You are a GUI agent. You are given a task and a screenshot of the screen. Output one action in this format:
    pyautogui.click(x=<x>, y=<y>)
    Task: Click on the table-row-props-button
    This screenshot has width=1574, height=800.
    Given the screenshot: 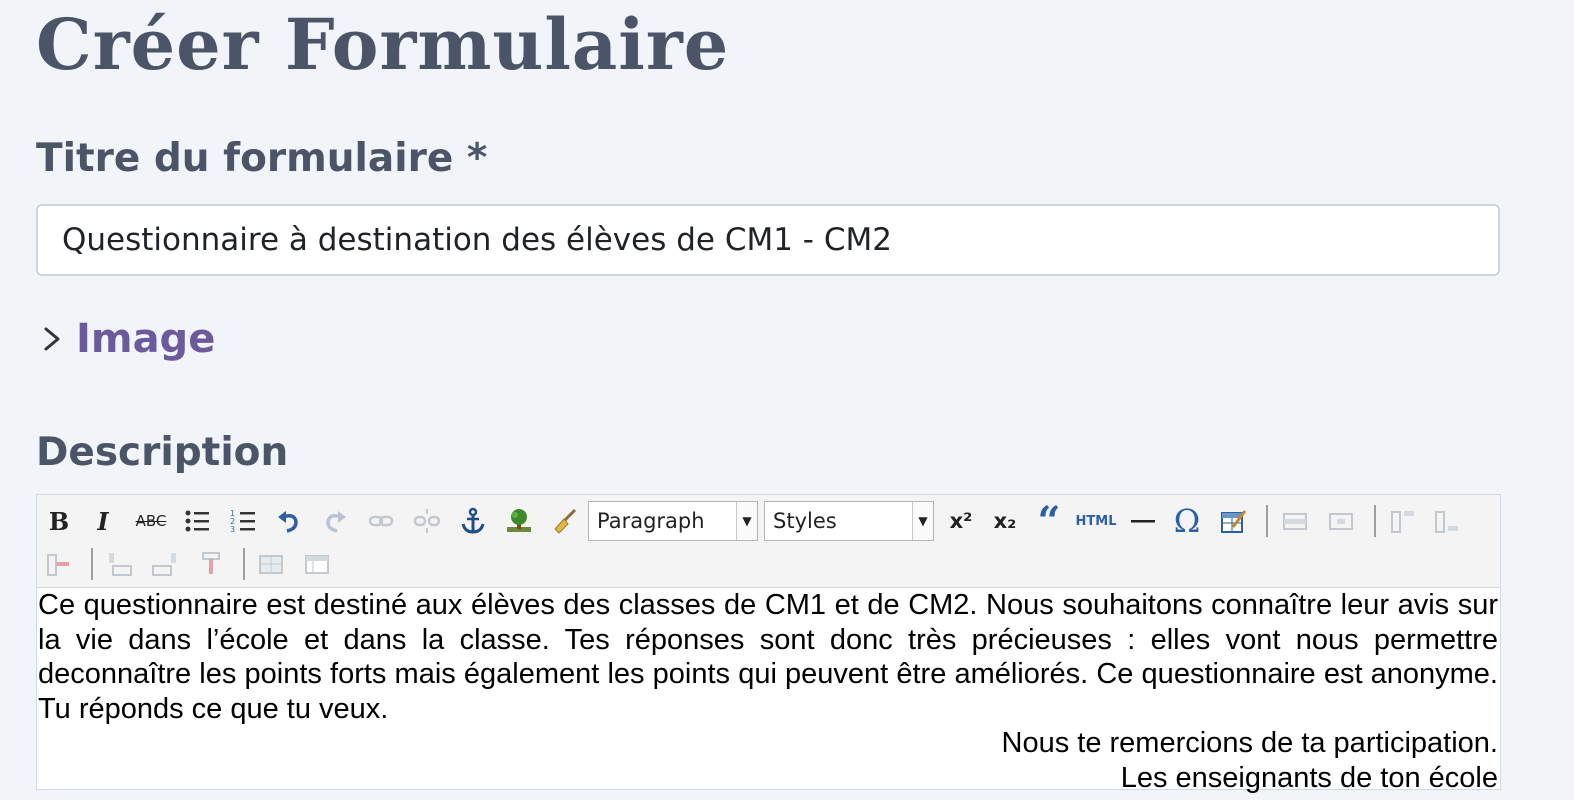 What is the action you would take?
    pyautogui.click(x=1295, y=521)
    